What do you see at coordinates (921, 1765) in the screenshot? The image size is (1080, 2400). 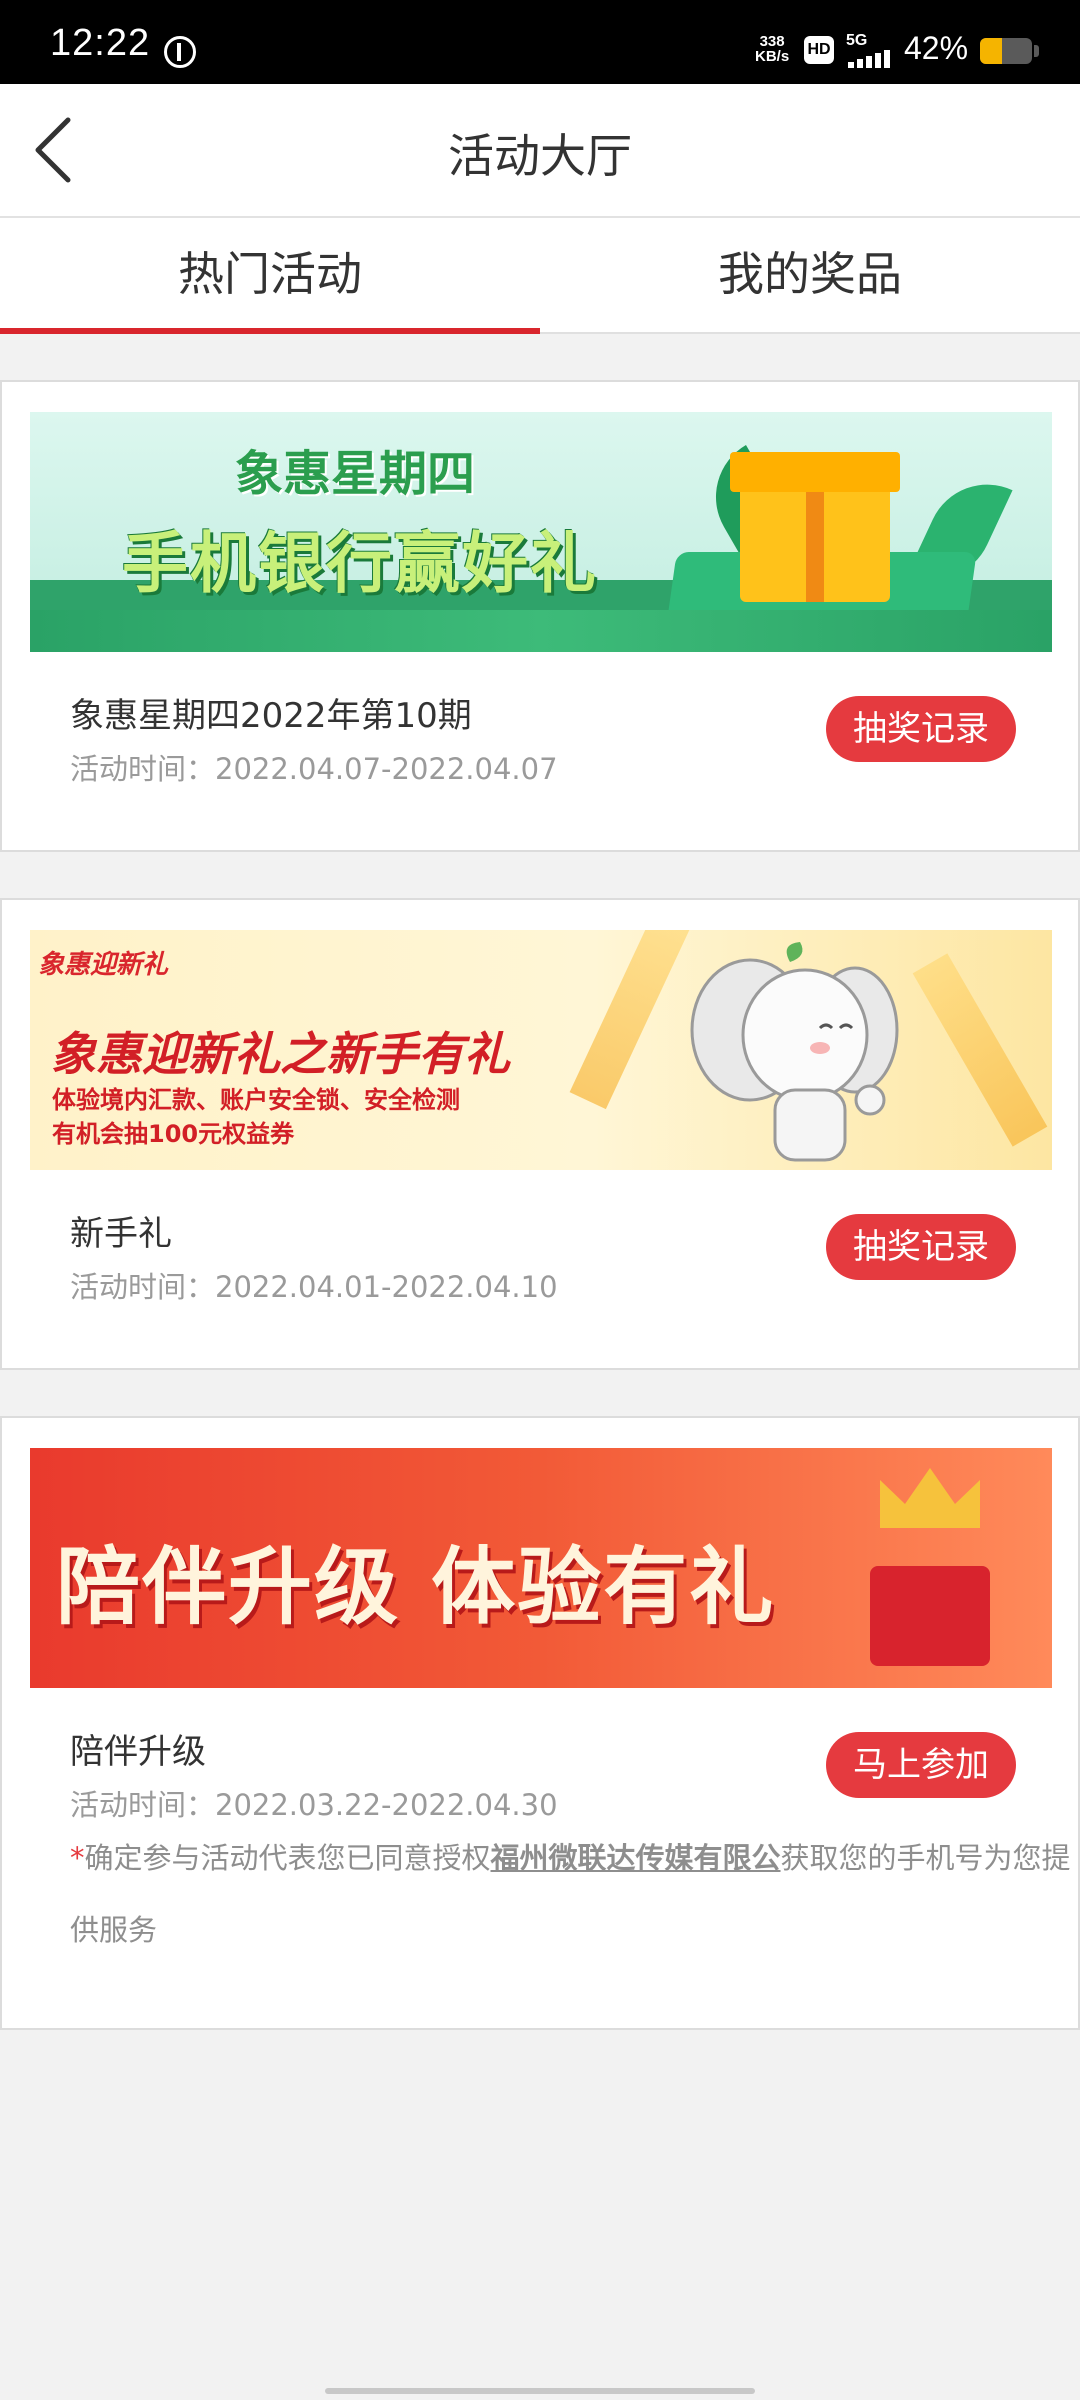 I see `join-now-button: 马上参加` at bounding box center [921, 1765].